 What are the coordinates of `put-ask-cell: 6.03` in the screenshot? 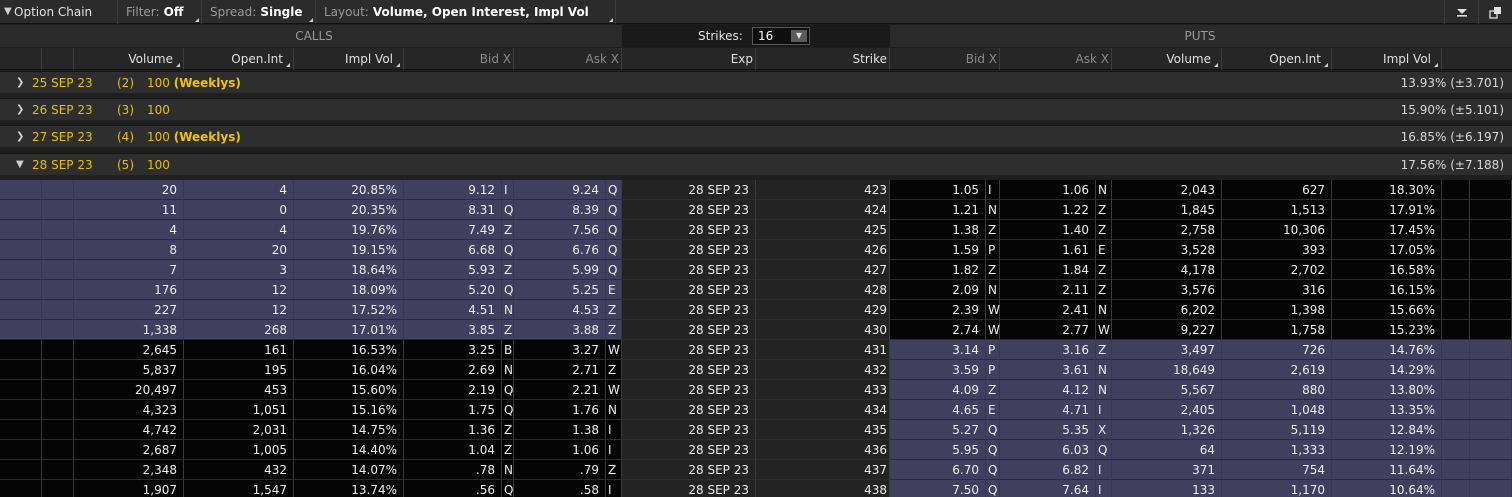 It's located at (1048, 450).